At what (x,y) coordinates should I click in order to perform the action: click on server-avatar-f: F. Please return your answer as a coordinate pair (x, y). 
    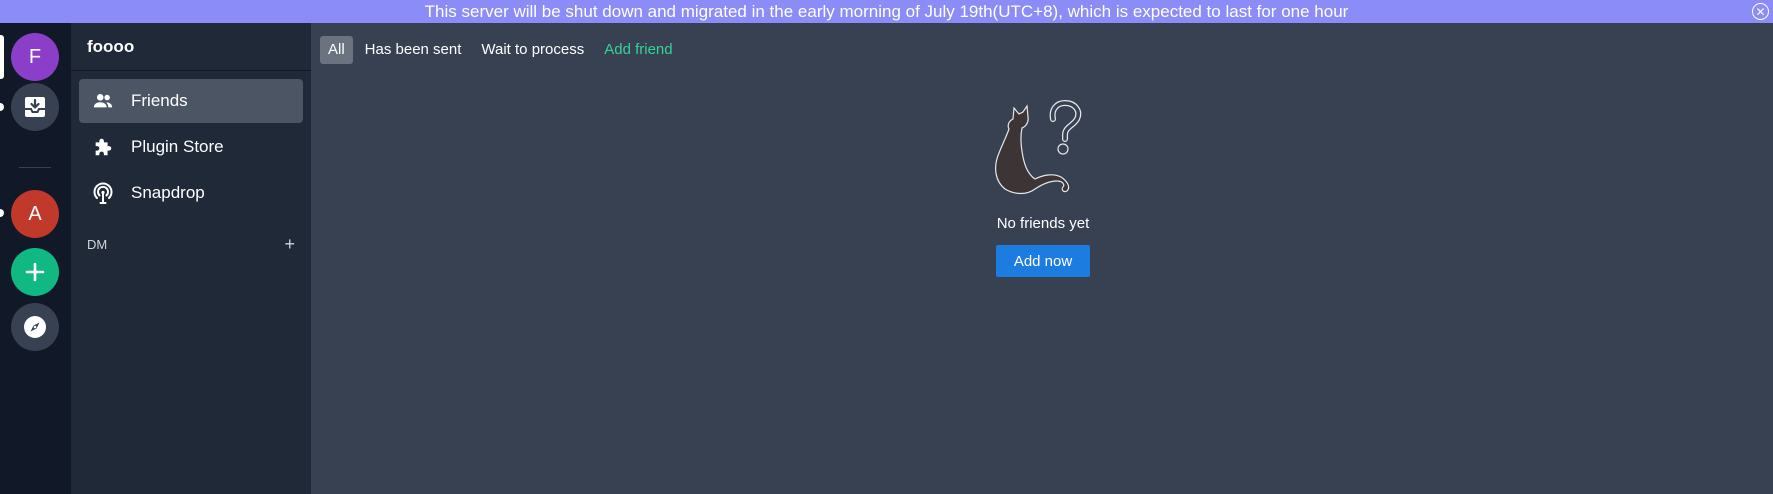
    Looking at the image, I should click on (35, 57).